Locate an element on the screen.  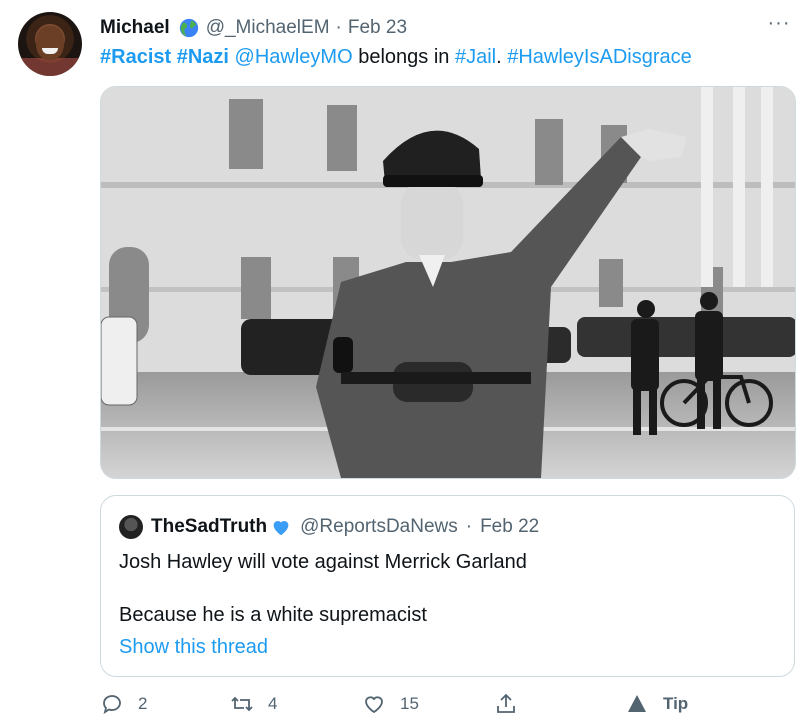
quoted-text-line-2: Because he is a white supremacist is located at coordinates (273, 615).